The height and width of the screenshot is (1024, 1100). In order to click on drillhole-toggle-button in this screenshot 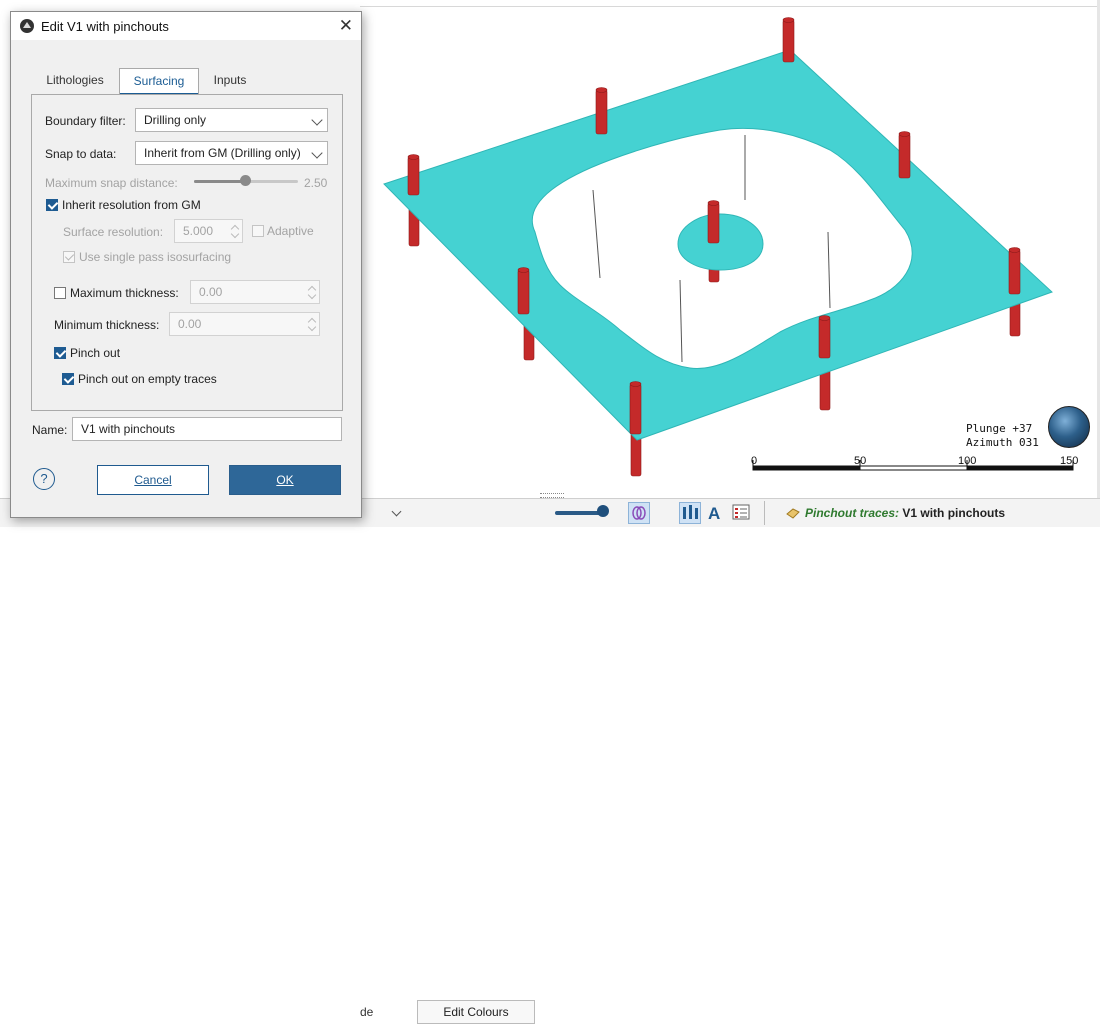, I will do `click(690, 513)`.